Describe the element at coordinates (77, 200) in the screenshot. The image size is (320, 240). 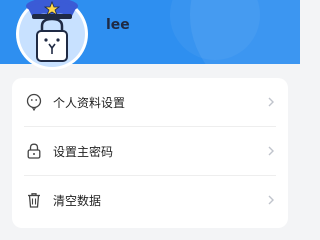
I see `menu-item-label: 清空数据` at that location.